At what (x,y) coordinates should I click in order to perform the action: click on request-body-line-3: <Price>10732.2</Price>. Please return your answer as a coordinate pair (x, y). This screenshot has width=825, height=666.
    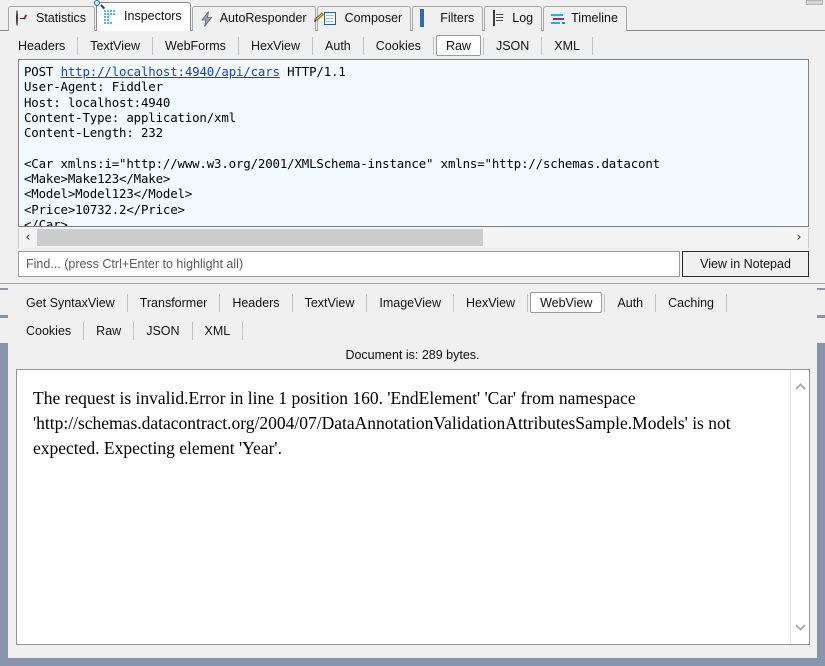
    Looking at the image, I should click on (104, 209).